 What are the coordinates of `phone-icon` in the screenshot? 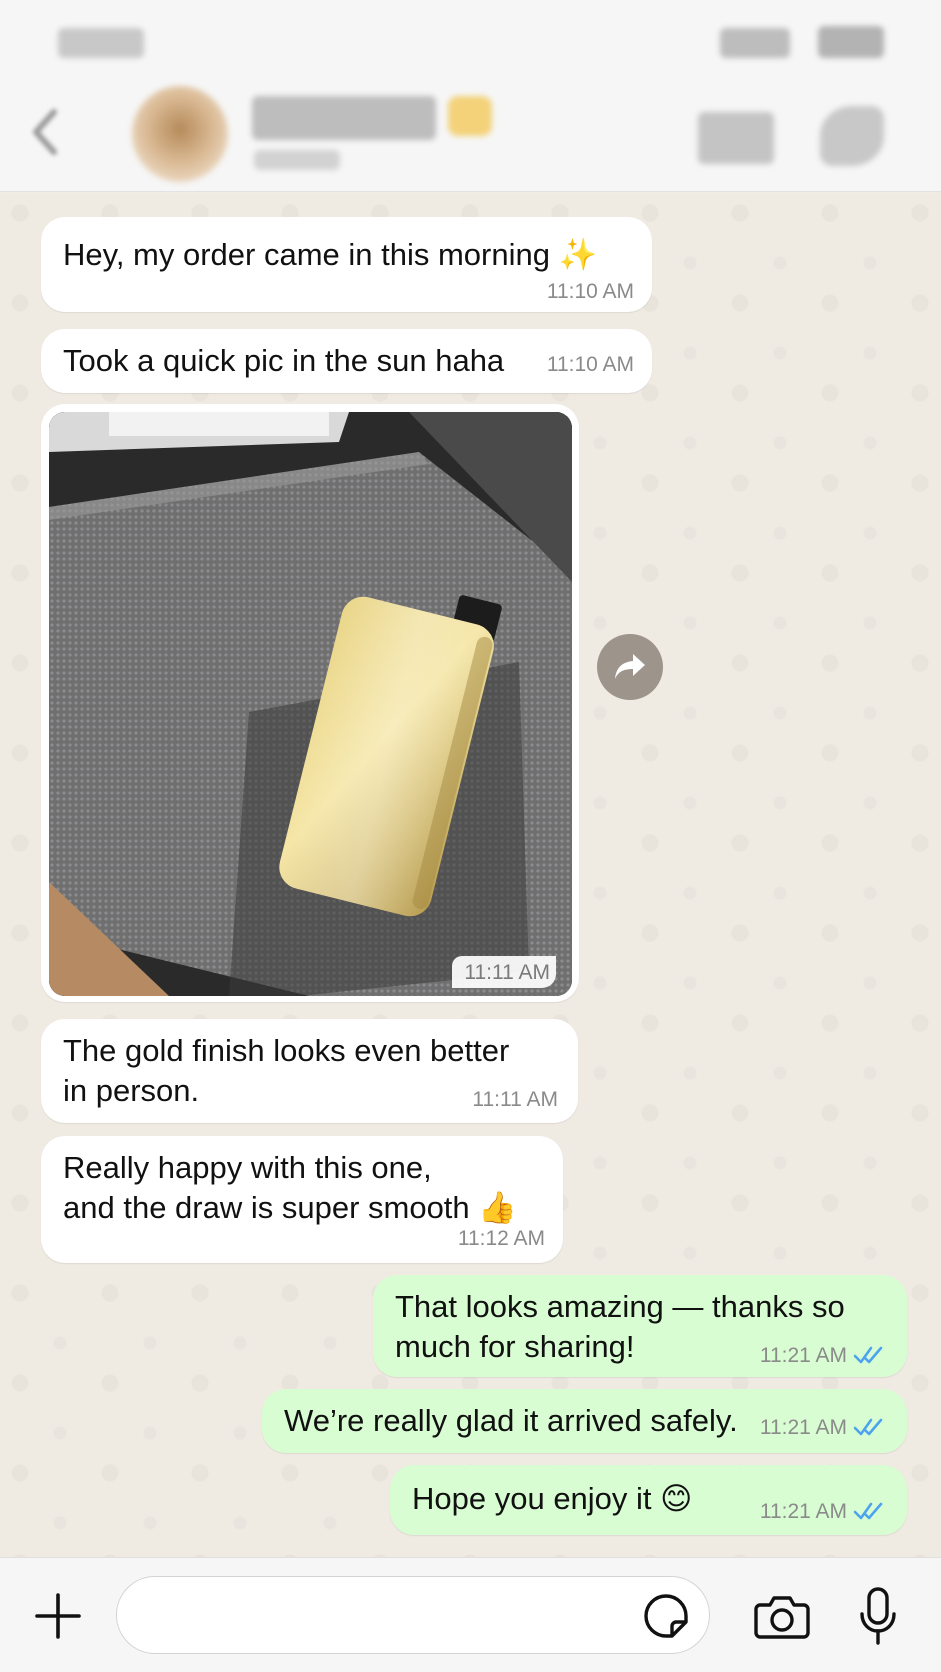 It's located at (852, 136).